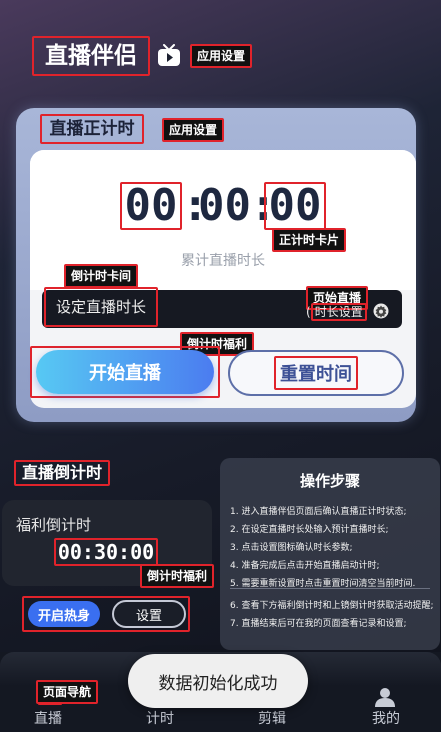  What do you see at coordinates (323, 584) in the screenshot?
I see `step-item: 5. 需要重新设置时点击重置时间清空当前时间.` at bounding box center [323, 584].